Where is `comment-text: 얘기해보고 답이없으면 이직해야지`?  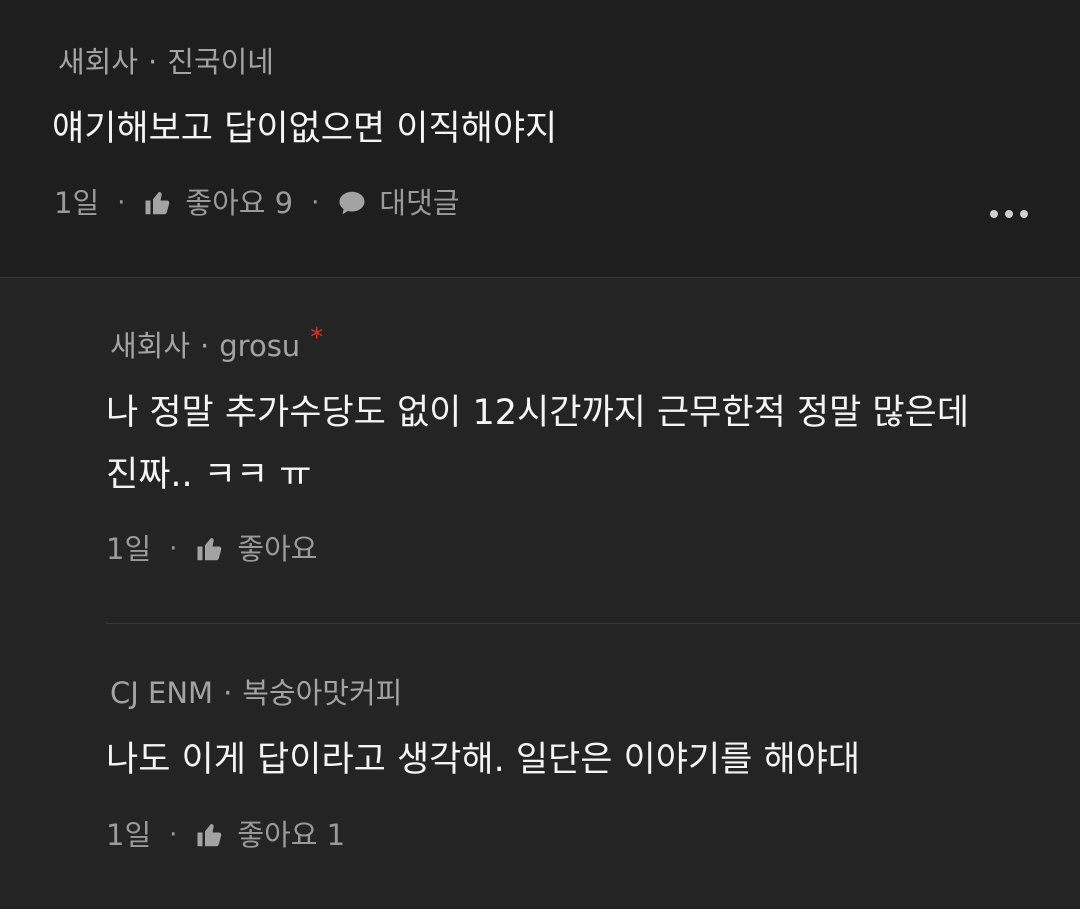
comment-text: 얘기해보고 답이없으면 이직해야지 is located at coordinates (305, 129).